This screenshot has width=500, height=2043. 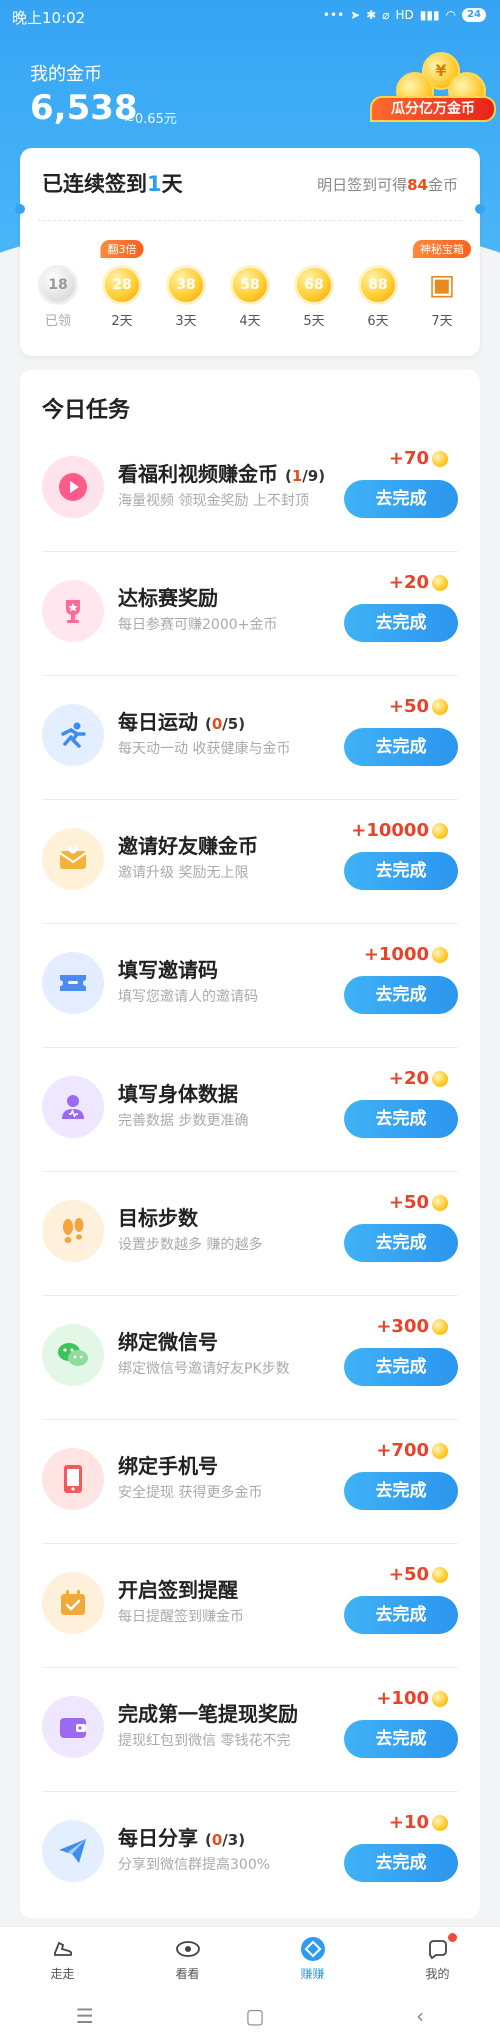 I want to click on task-row: 看福利视频赚金币 (1/9) 海量视频 领现金奖励 上不封顶 +70 去完成, so click(x=250, y=490).